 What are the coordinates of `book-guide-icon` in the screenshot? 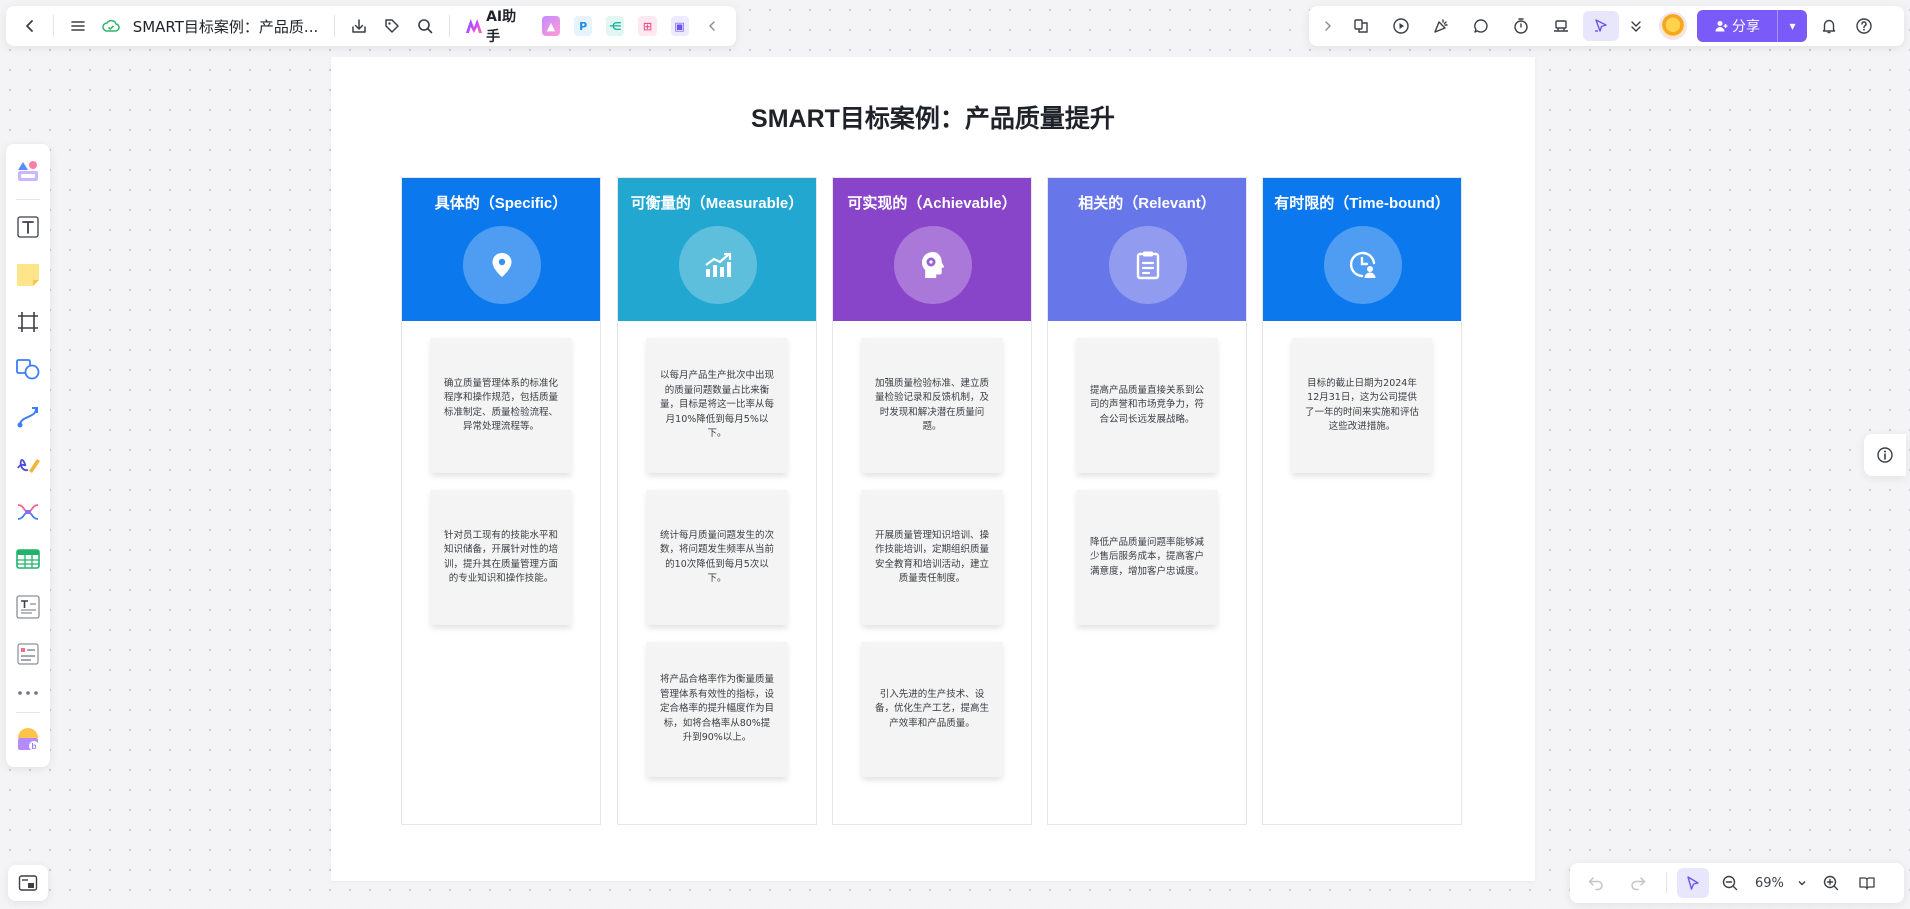 It's located at (1867, 883).